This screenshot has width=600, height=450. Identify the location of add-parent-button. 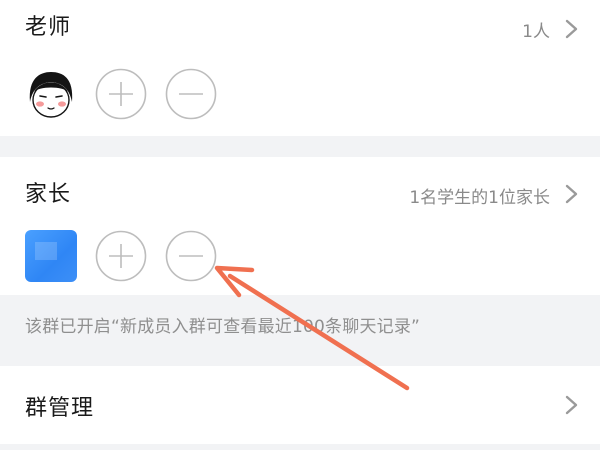
(121, 256).